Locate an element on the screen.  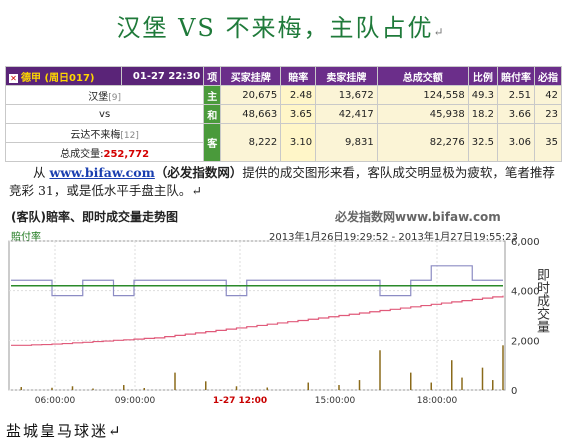
col-header: 卖家挂牌 is located at coordinates (346, 76).